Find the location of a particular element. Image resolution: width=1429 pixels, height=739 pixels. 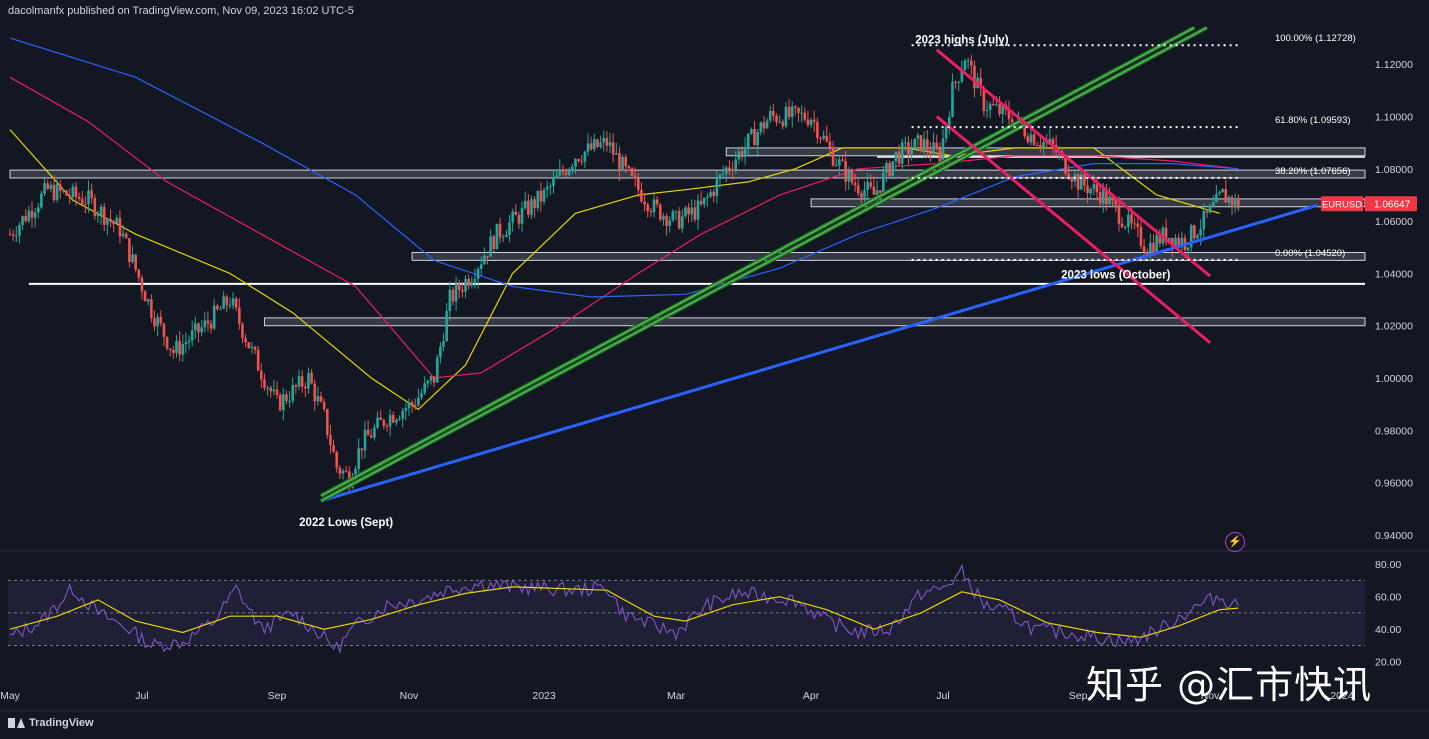

price-tick-2: 1.08000 is located at coordinates (1394, 170).